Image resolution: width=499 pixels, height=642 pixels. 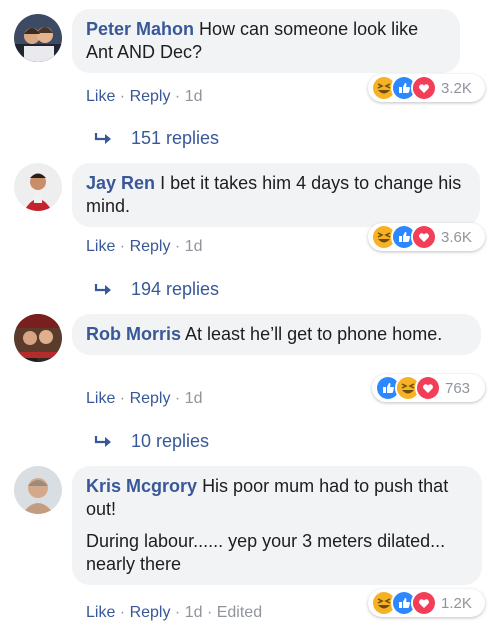 I want to click on reaction-summary: 1.2K, so click(x=426, y=603).